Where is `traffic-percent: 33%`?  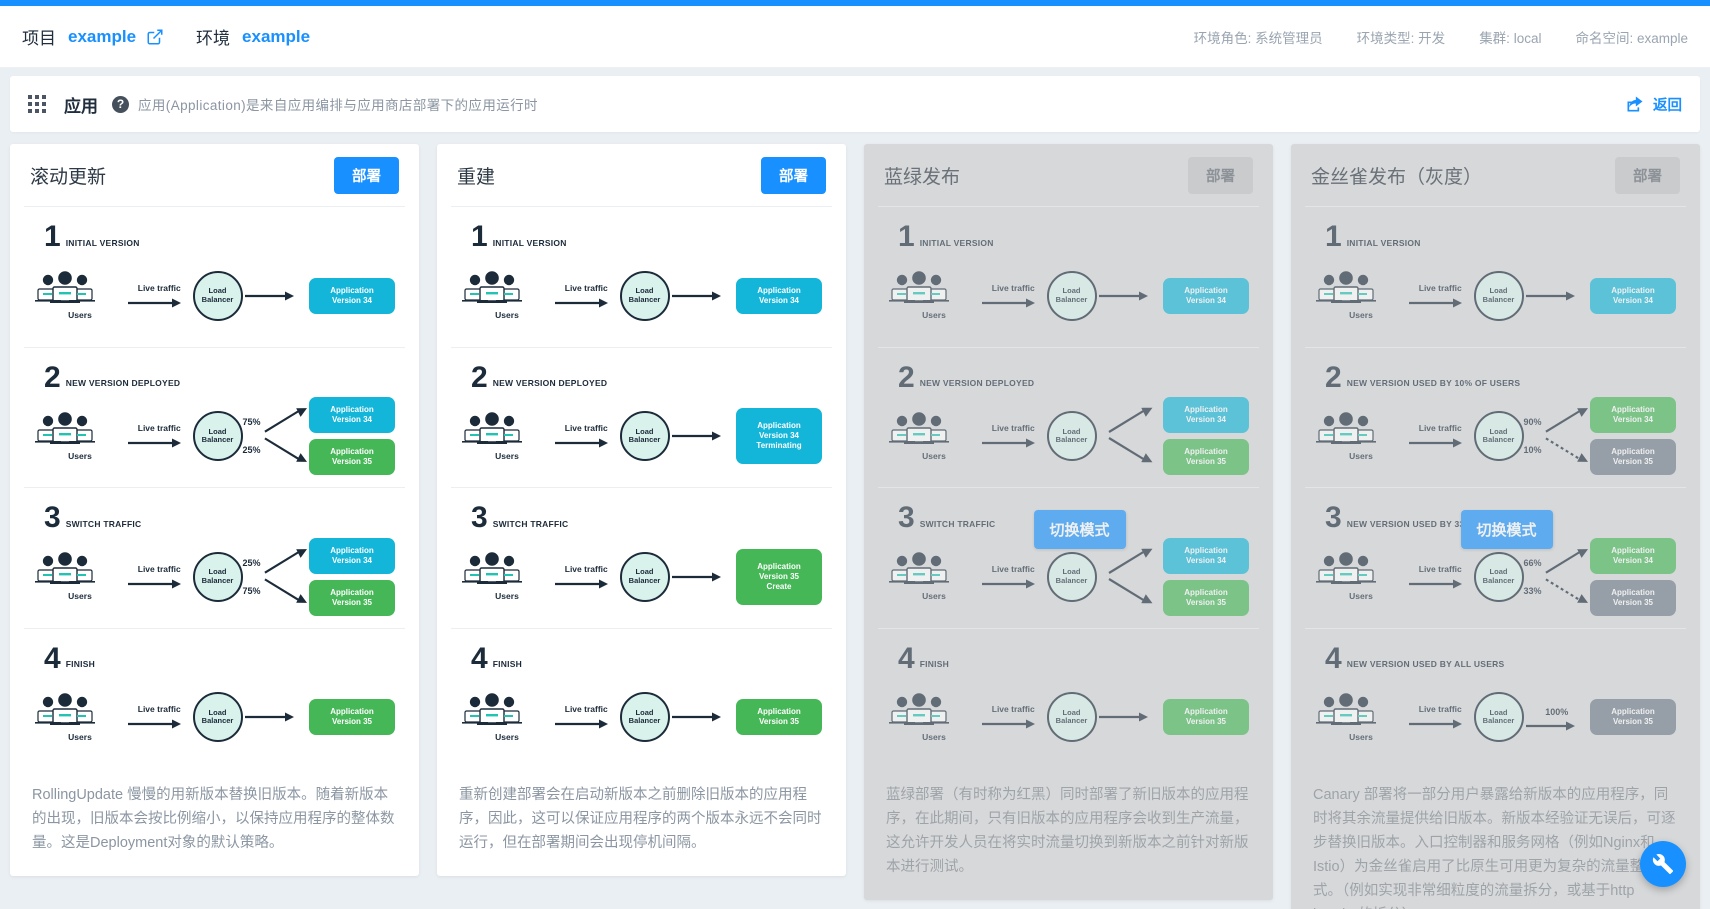 traffic-percent: 33% is located at coordinates (1532, 590).